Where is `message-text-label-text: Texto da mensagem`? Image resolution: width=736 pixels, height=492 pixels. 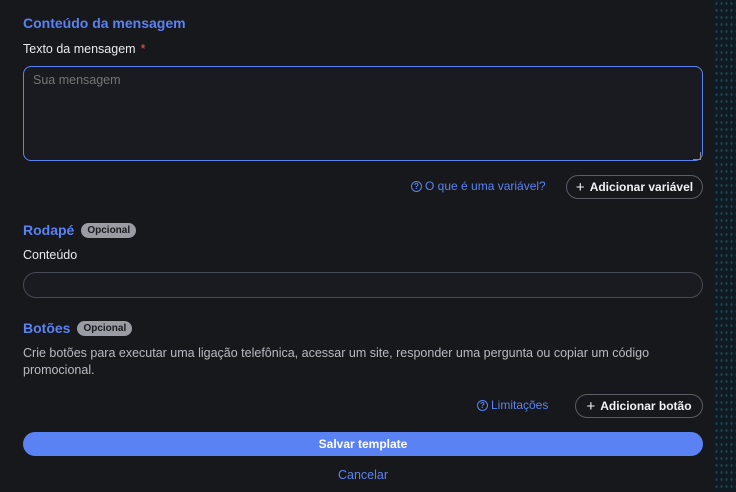 message-text-label-text: Texto da mensagem is located at coordinates (79, 49).